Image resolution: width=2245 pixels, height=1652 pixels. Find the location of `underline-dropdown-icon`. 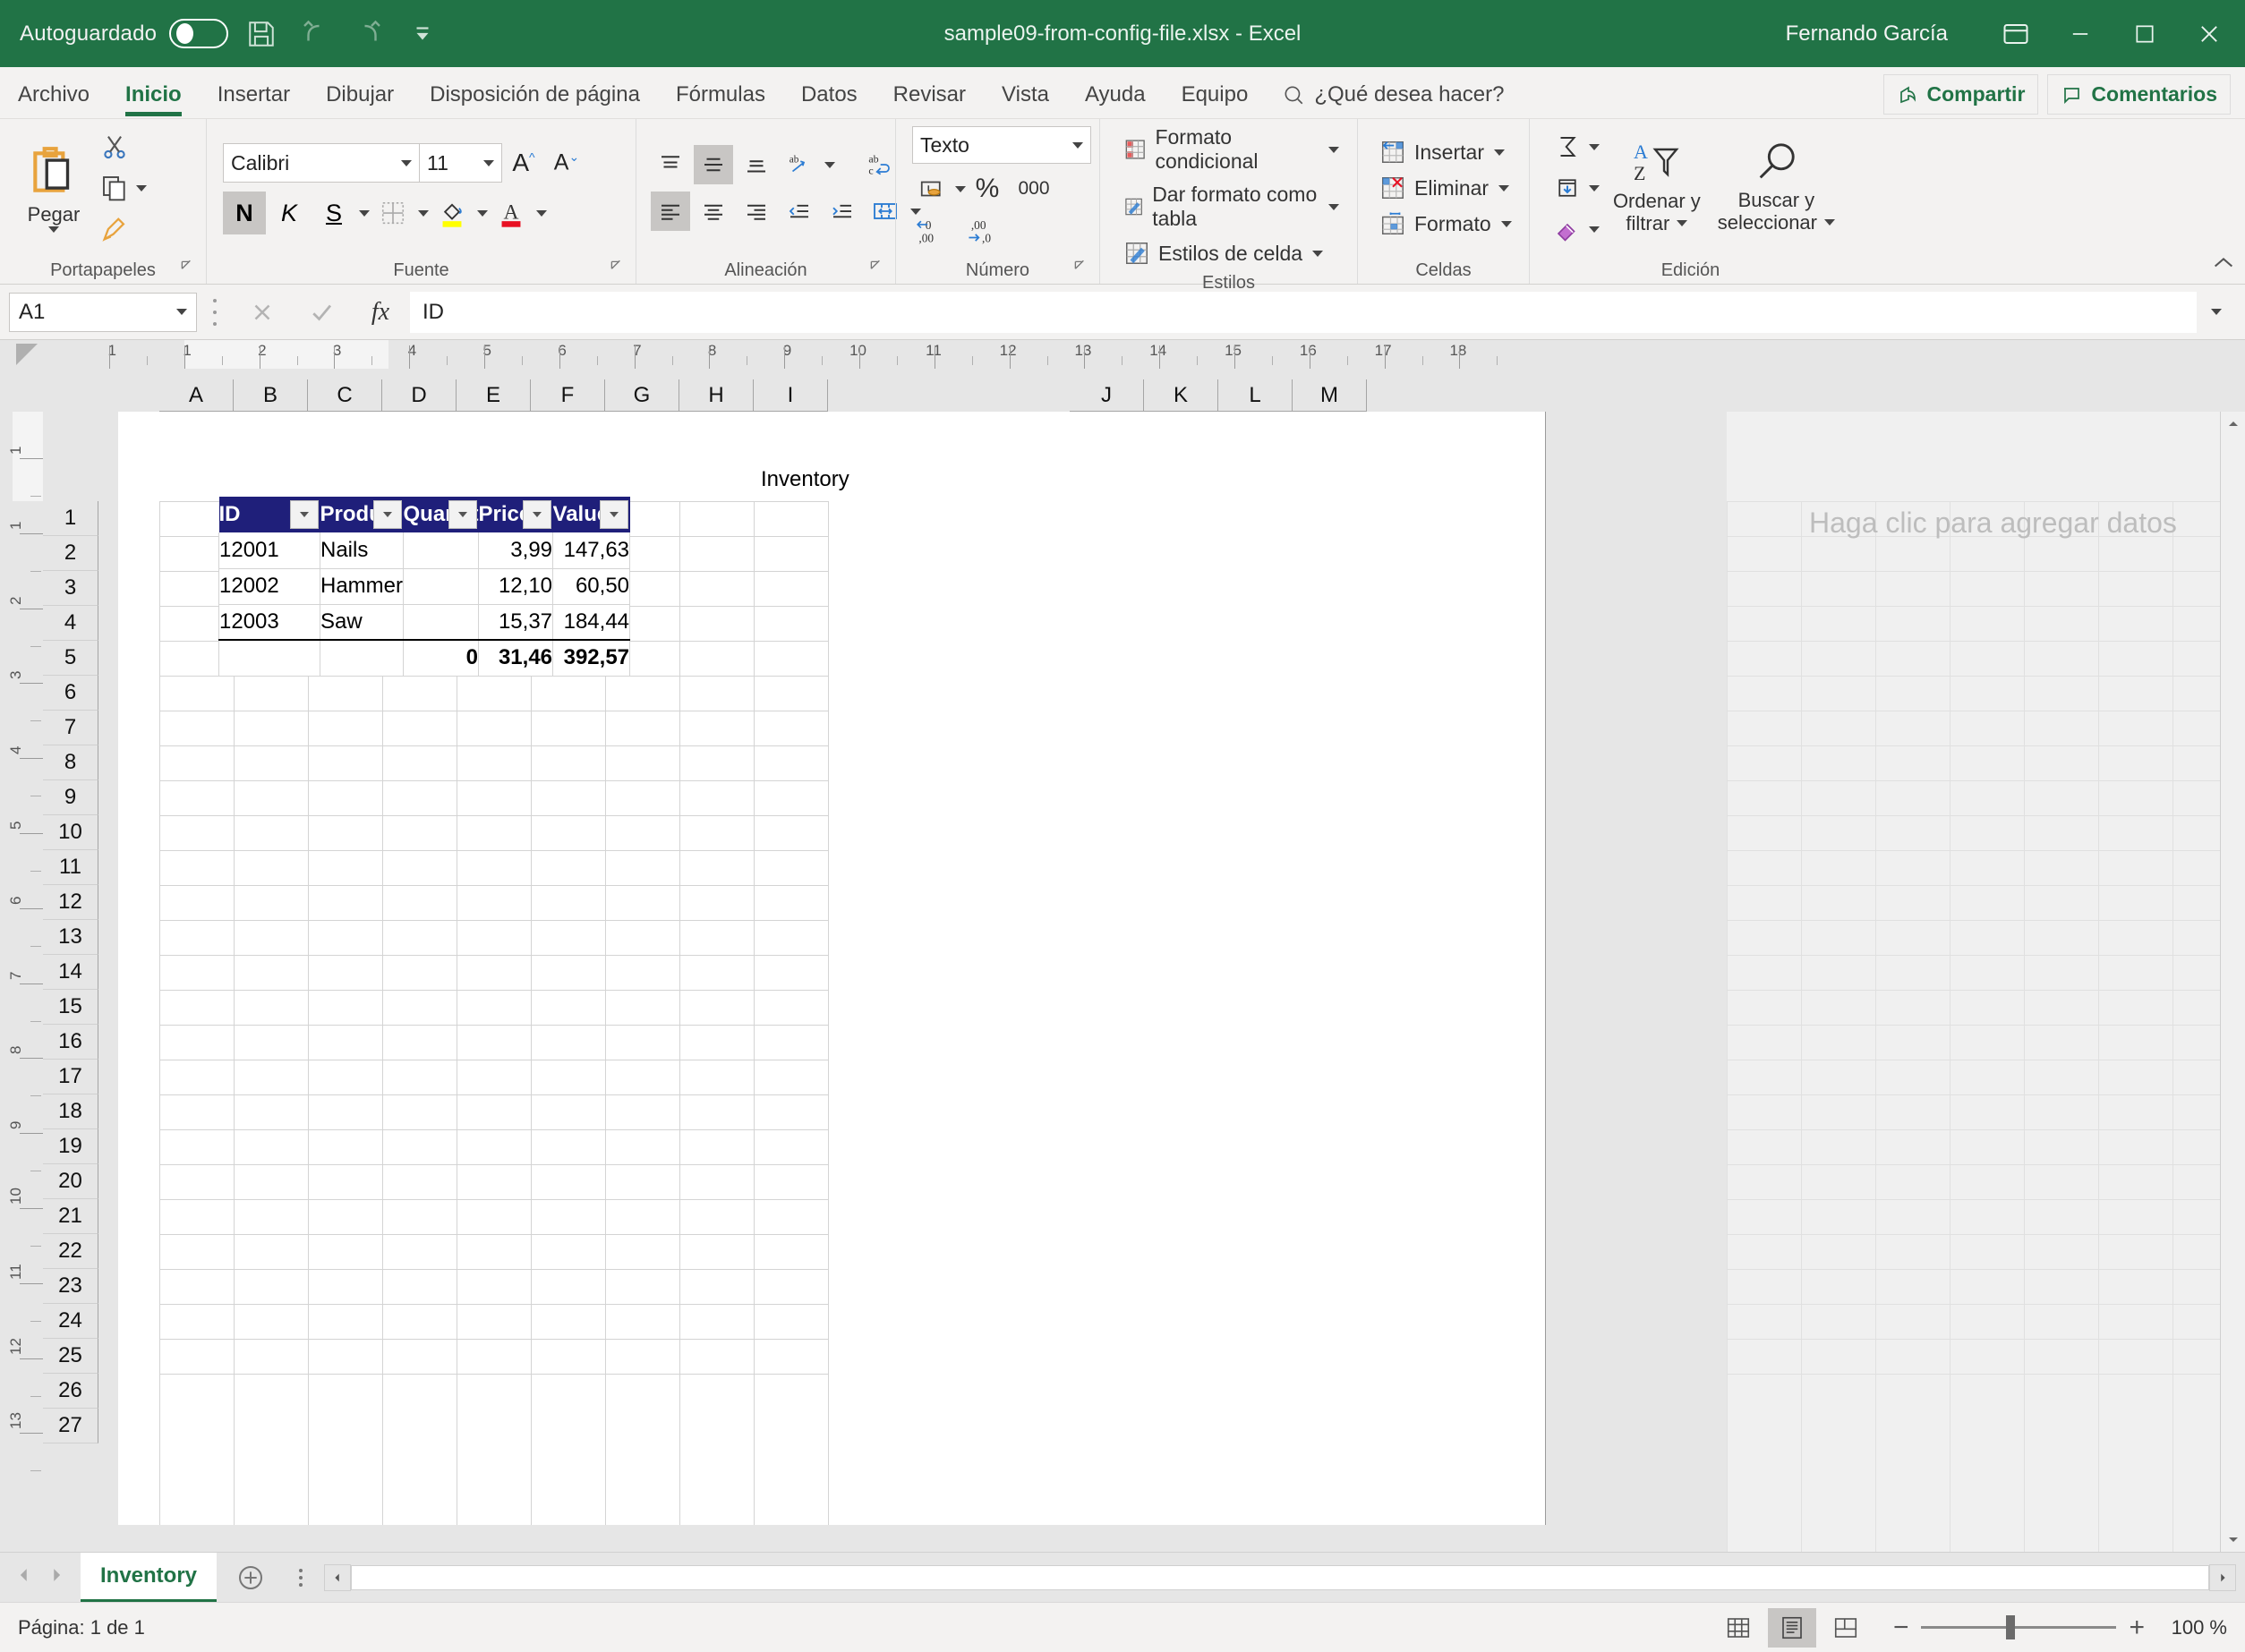

underline-dropdown-icon is located at coordinates (364, 213).